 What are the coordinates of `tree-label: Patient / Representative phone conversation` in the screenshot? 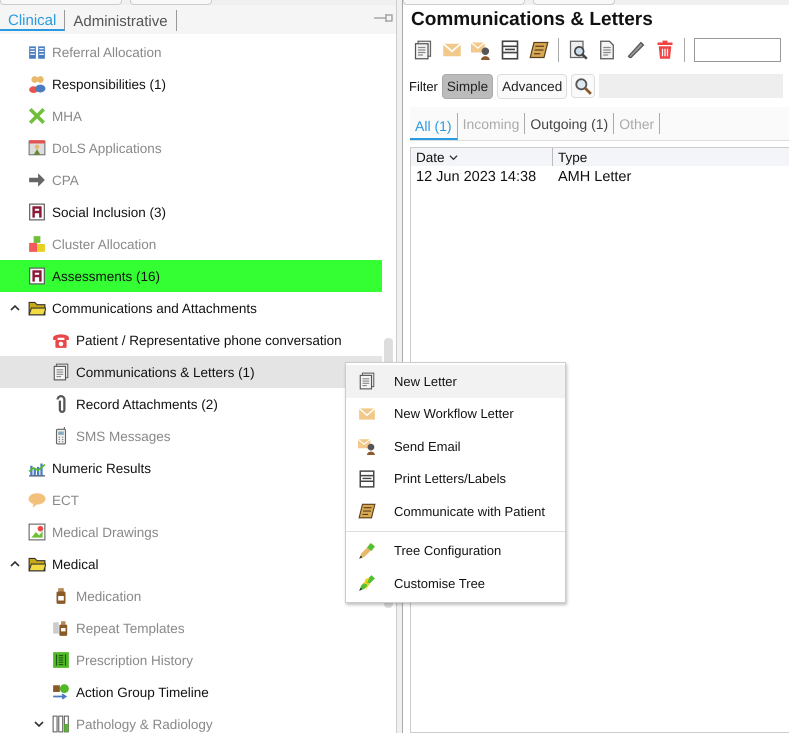 It's located at (209, 340).